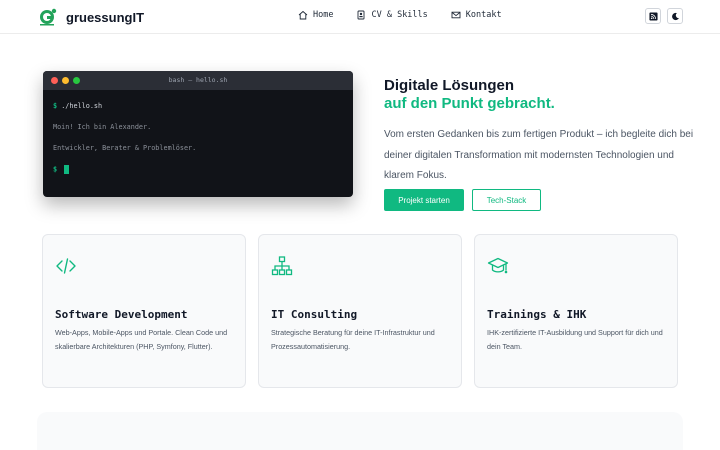  What do you see at coordinates (198, 154) in the screenshot?
I see `terminal-line: Entwickler, Berater & Problemlöser.` at bounding box center [198, 154].